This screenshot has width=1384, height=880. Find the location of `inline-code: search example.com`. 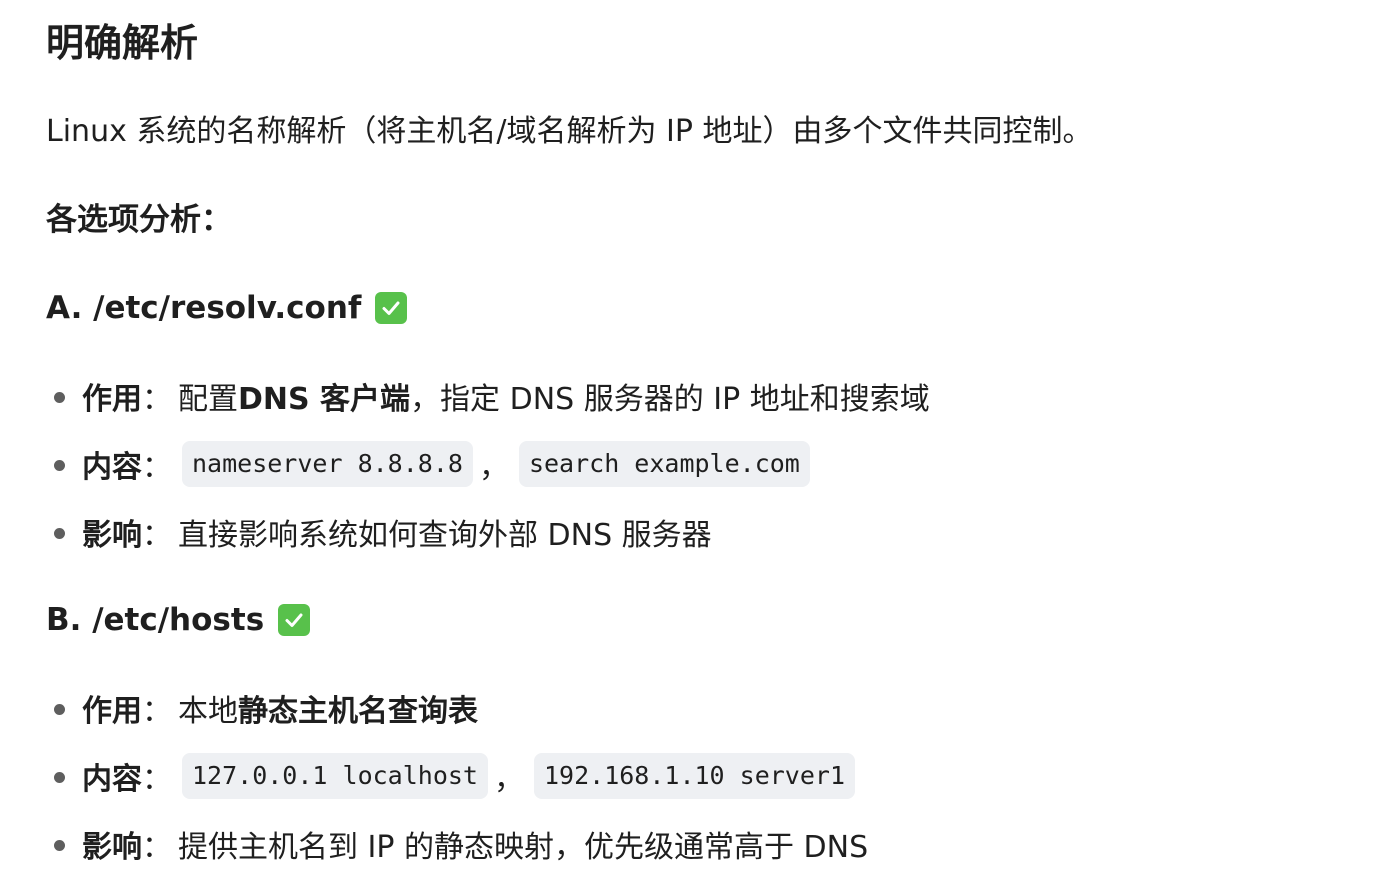

inline-code: search example.com is located at coordinates (664, 464).